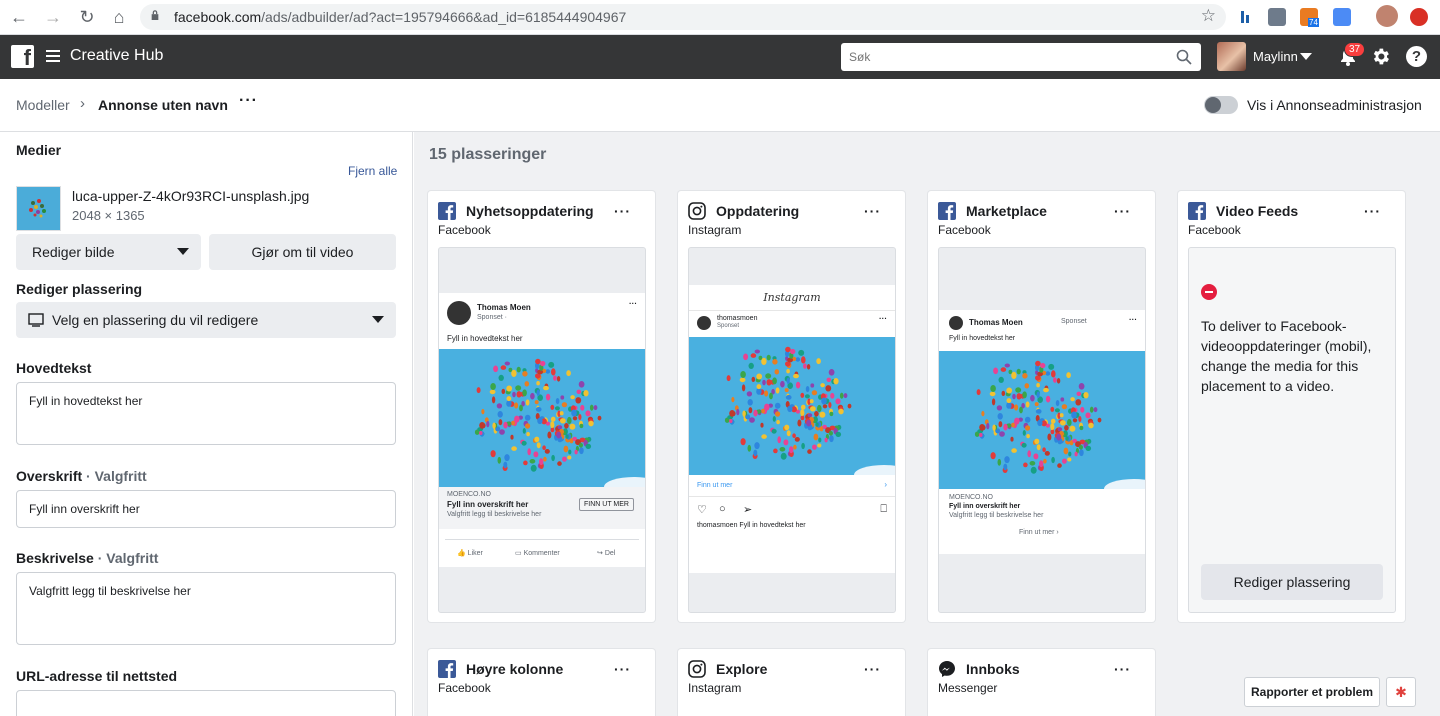  I want to click on lock-icon, so click(155, 15).